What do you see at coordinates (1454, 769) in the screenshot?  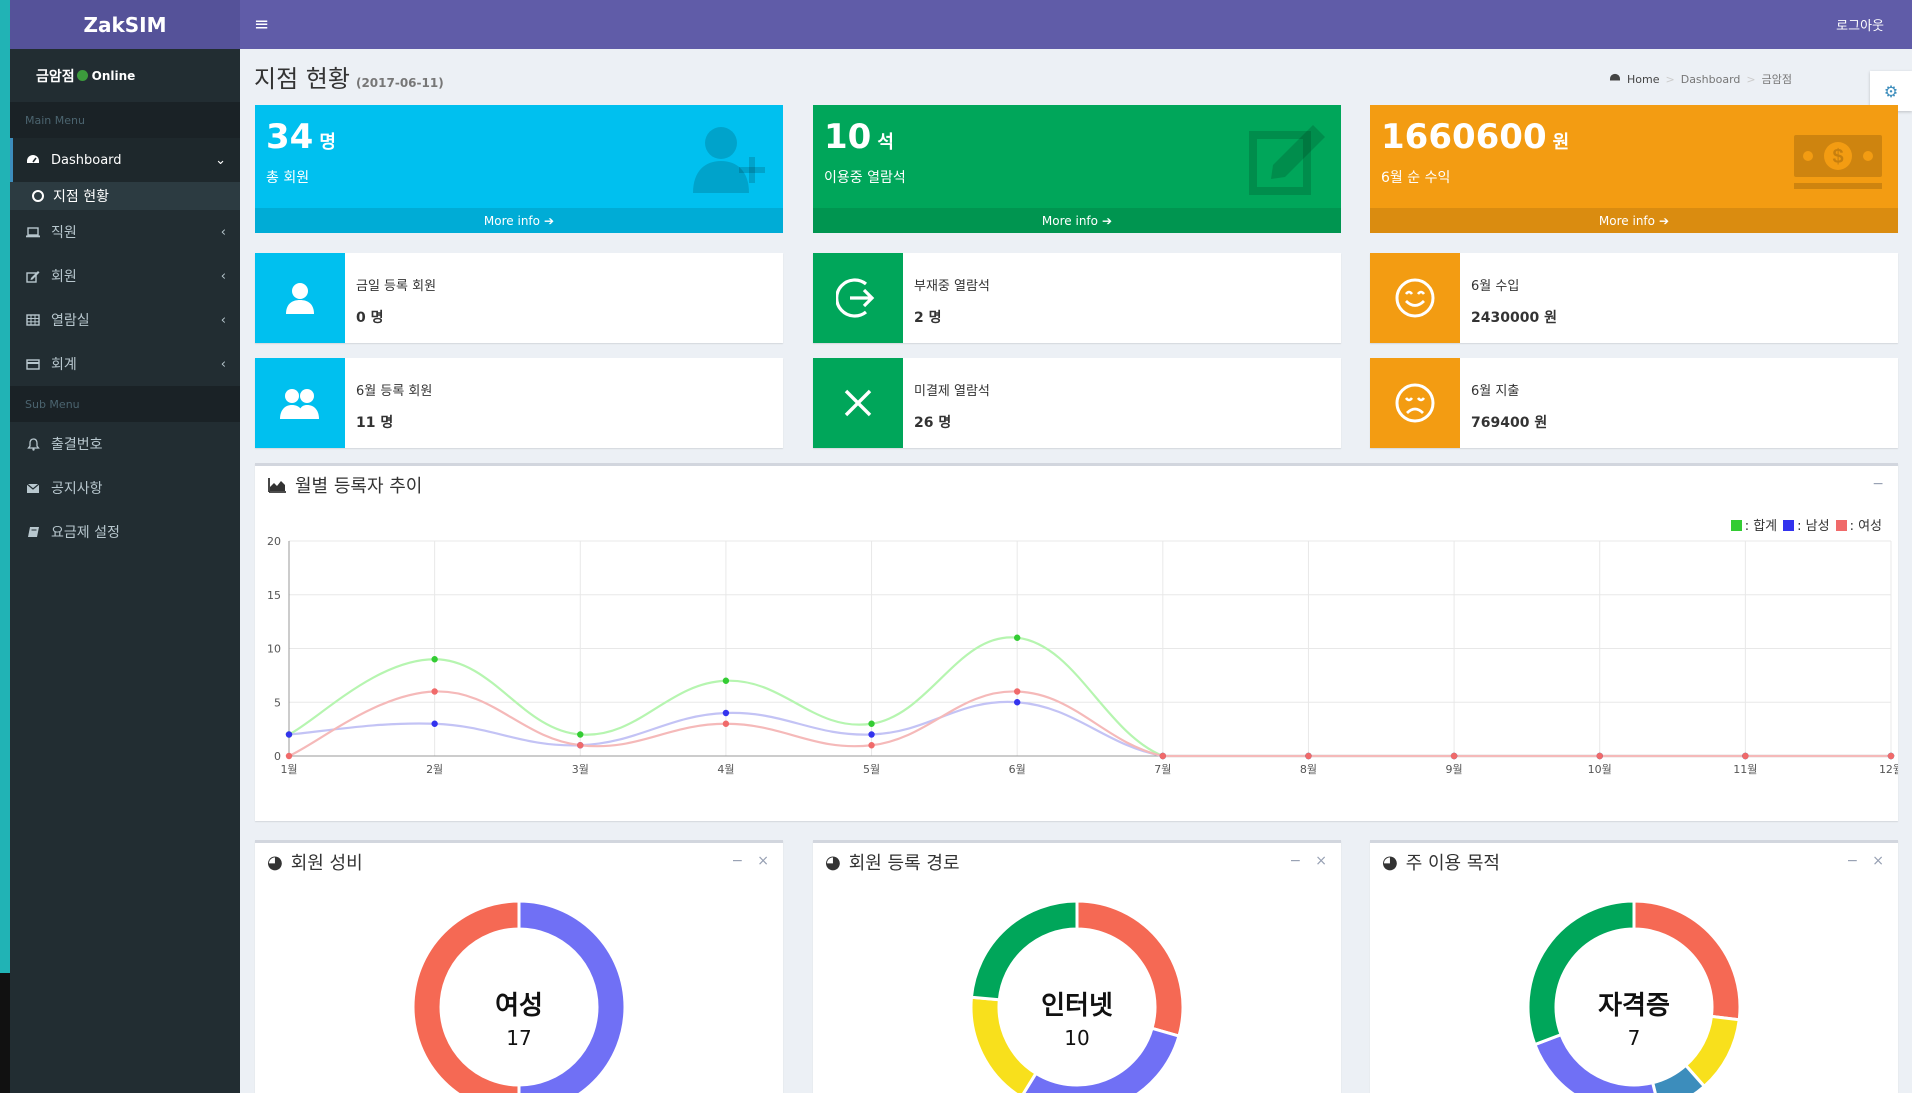 I see `x-tick-label: 9월` at bounding box center [1454, 769].